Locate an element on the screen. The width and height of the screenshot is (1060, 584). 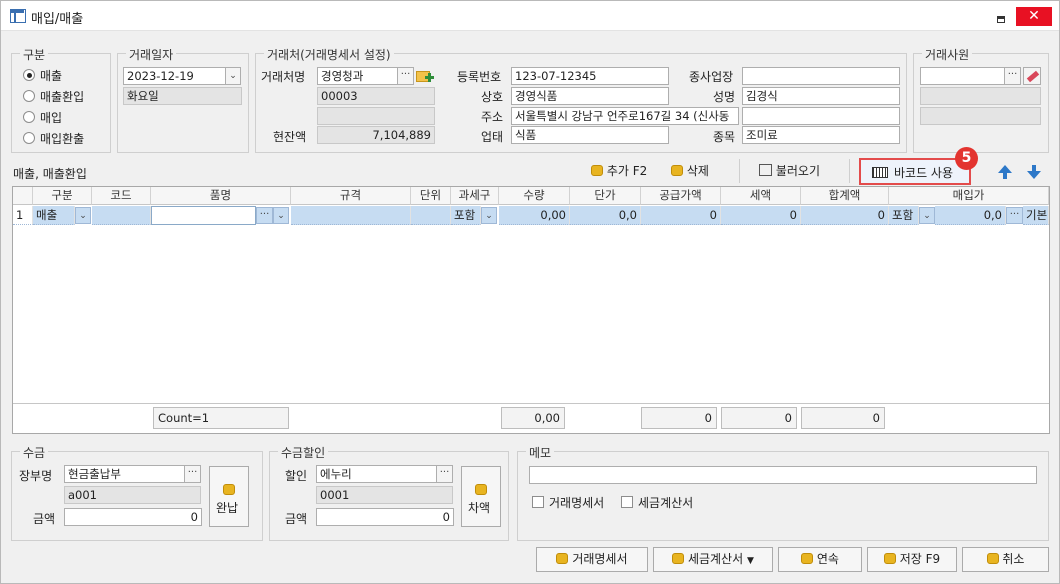
statement-checkbox is located at coordinates (538, 502).